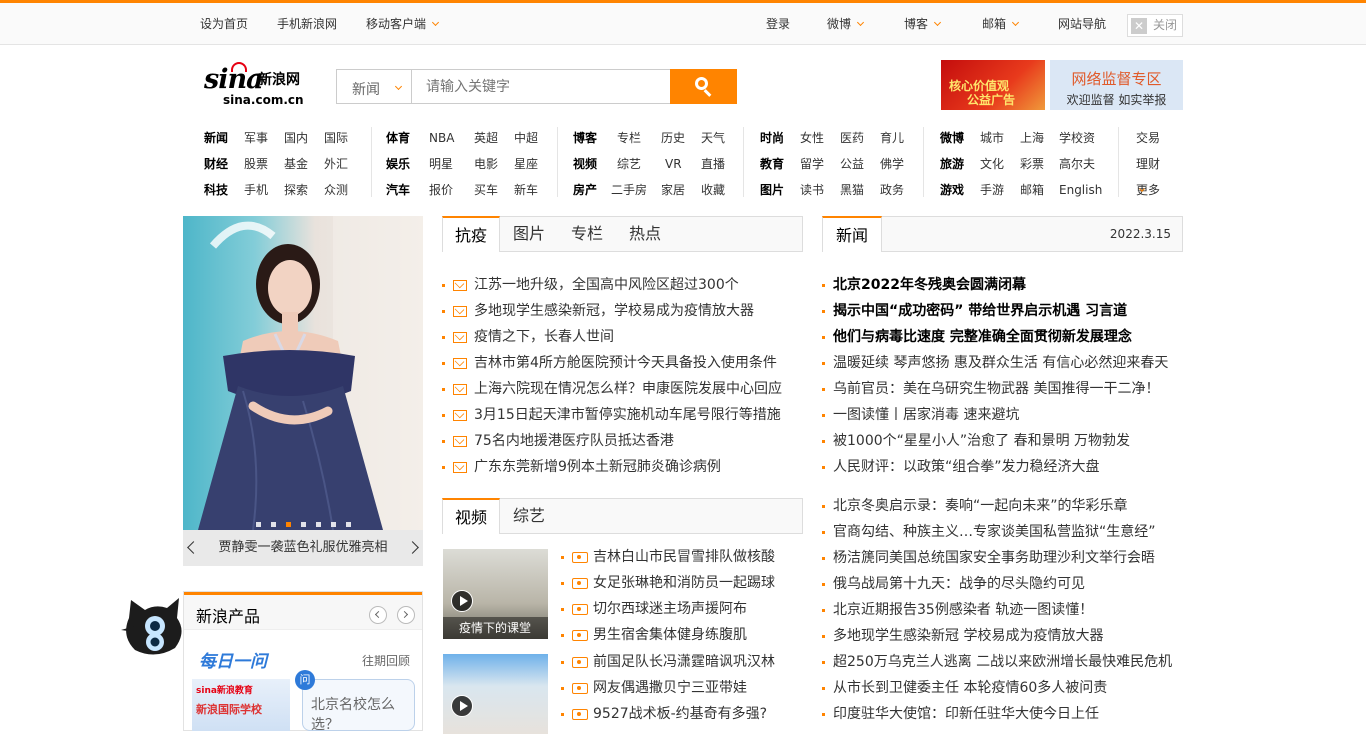 This screenshot has width=1366, height=734. Describe the element at coordinates (995, 389) in the screenshot. I see `list-item: 乌前官员：美在乌研究生物武器 美国推得一干二净！` at that location.